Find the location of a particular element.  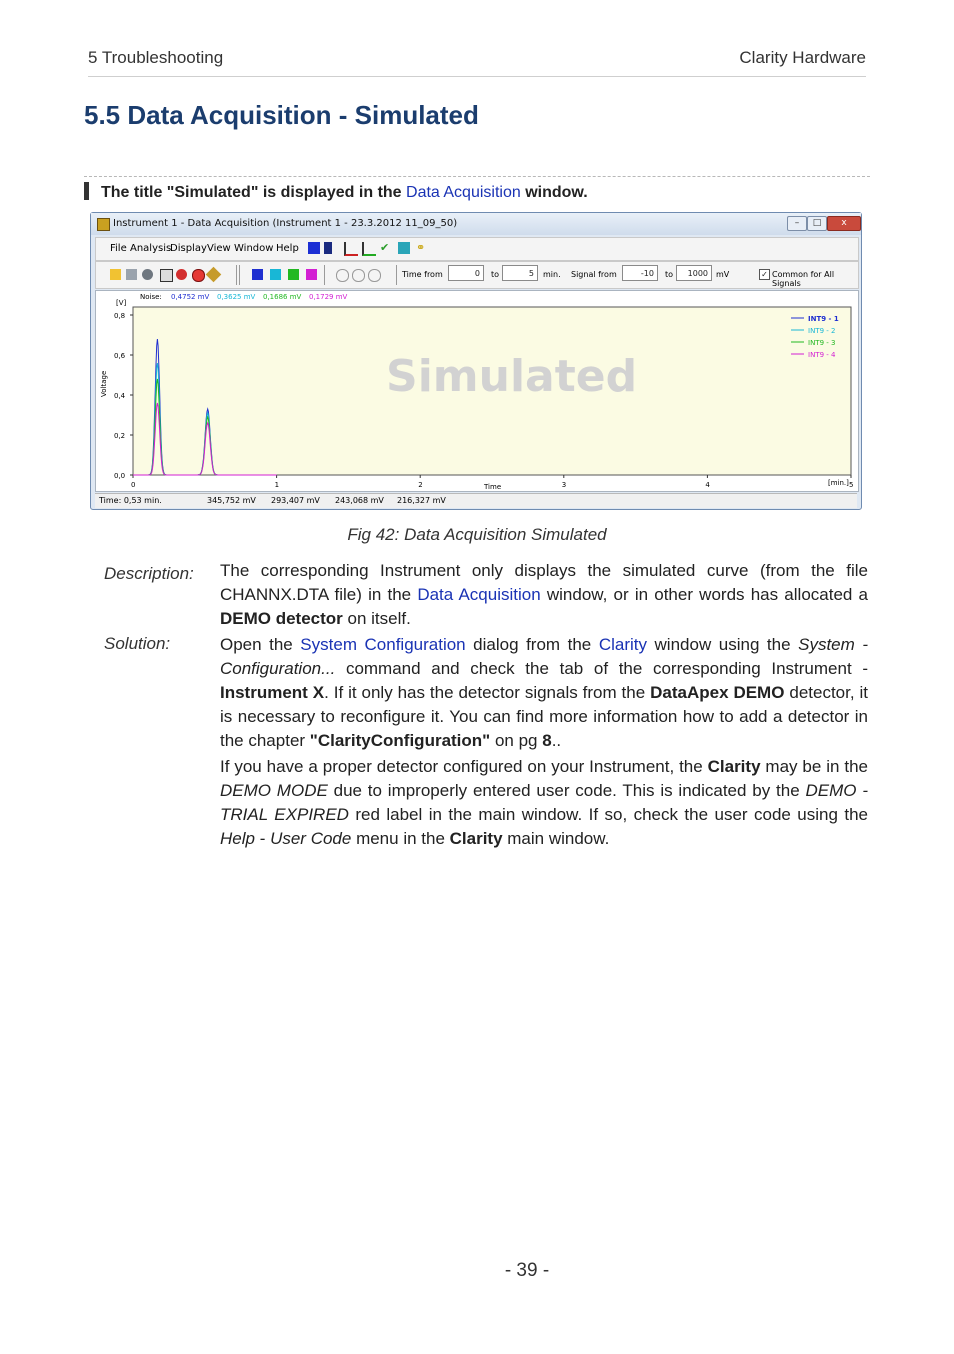

heading-bar is located at coordinates (86, 191).